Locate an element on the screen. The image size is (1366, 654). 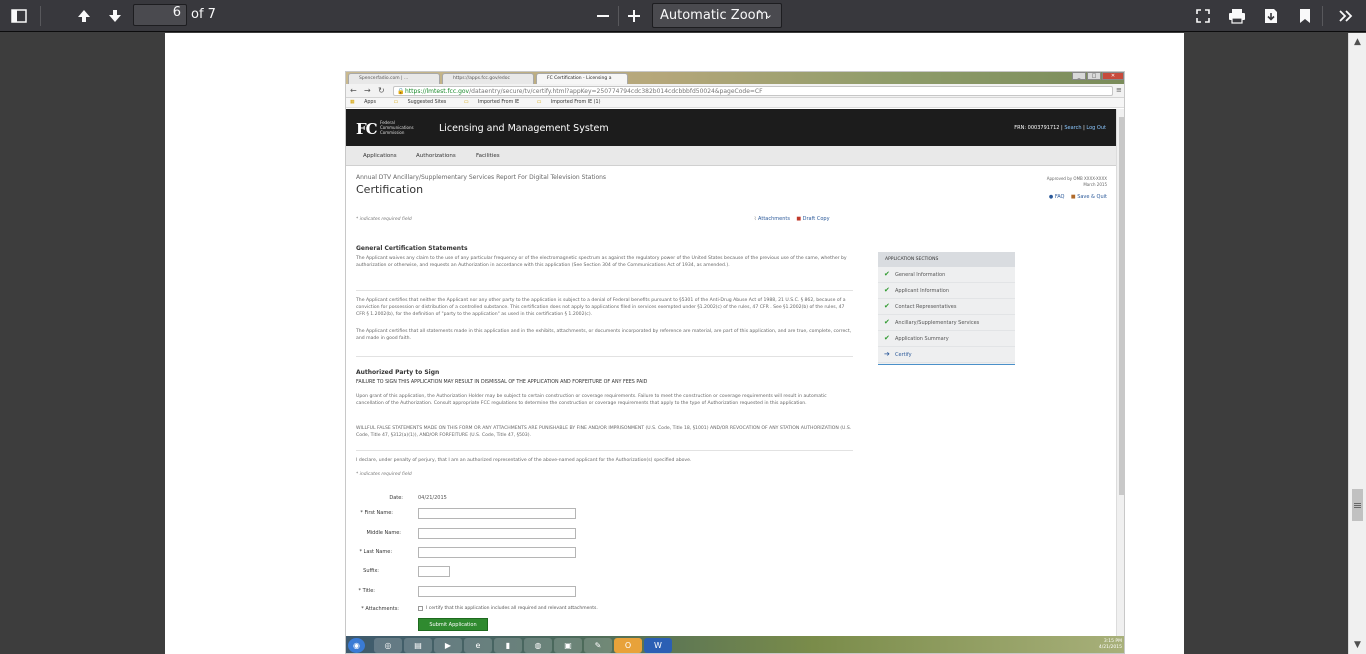
title-label: * Title: is located at coordinates (367, 591).